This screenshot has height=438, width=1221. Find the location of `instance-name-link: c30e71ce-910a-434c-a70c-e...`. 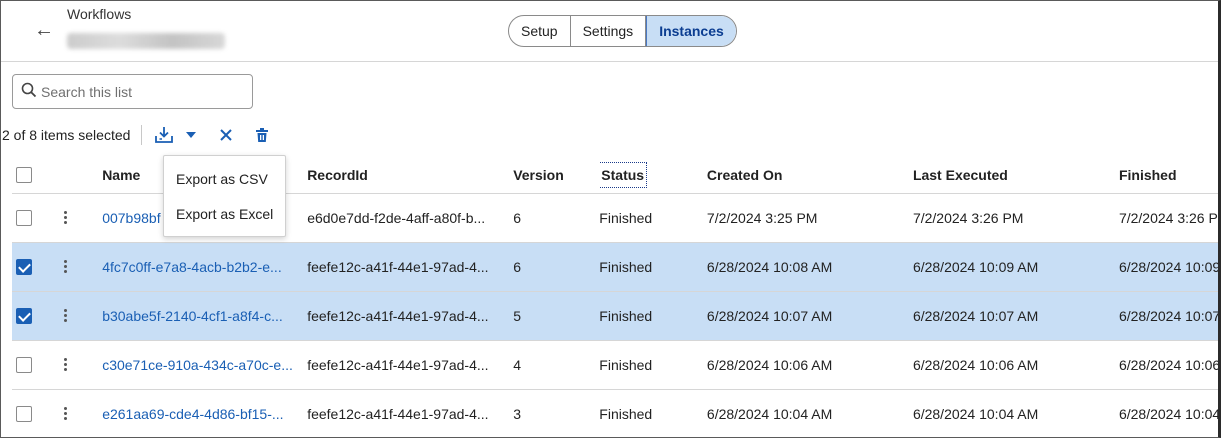

instance-name-link: c30e71ce-910a-434c-a70c-e... is located at coordinates (205, 365).